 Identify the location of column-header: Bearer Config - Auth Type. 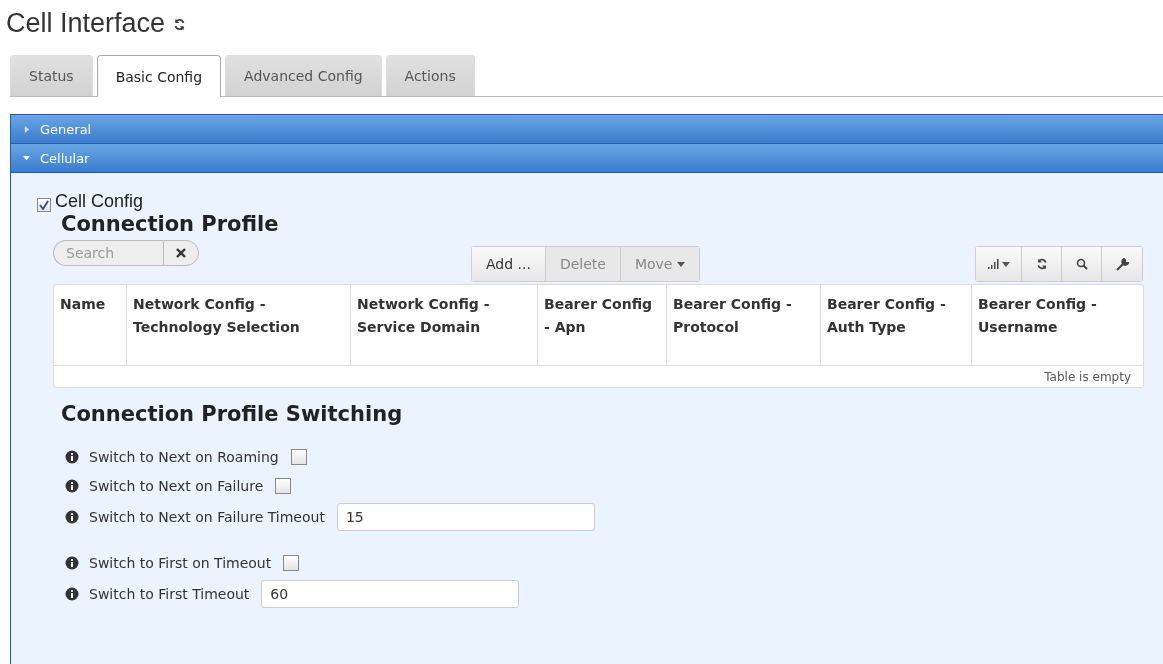
(896, 325).